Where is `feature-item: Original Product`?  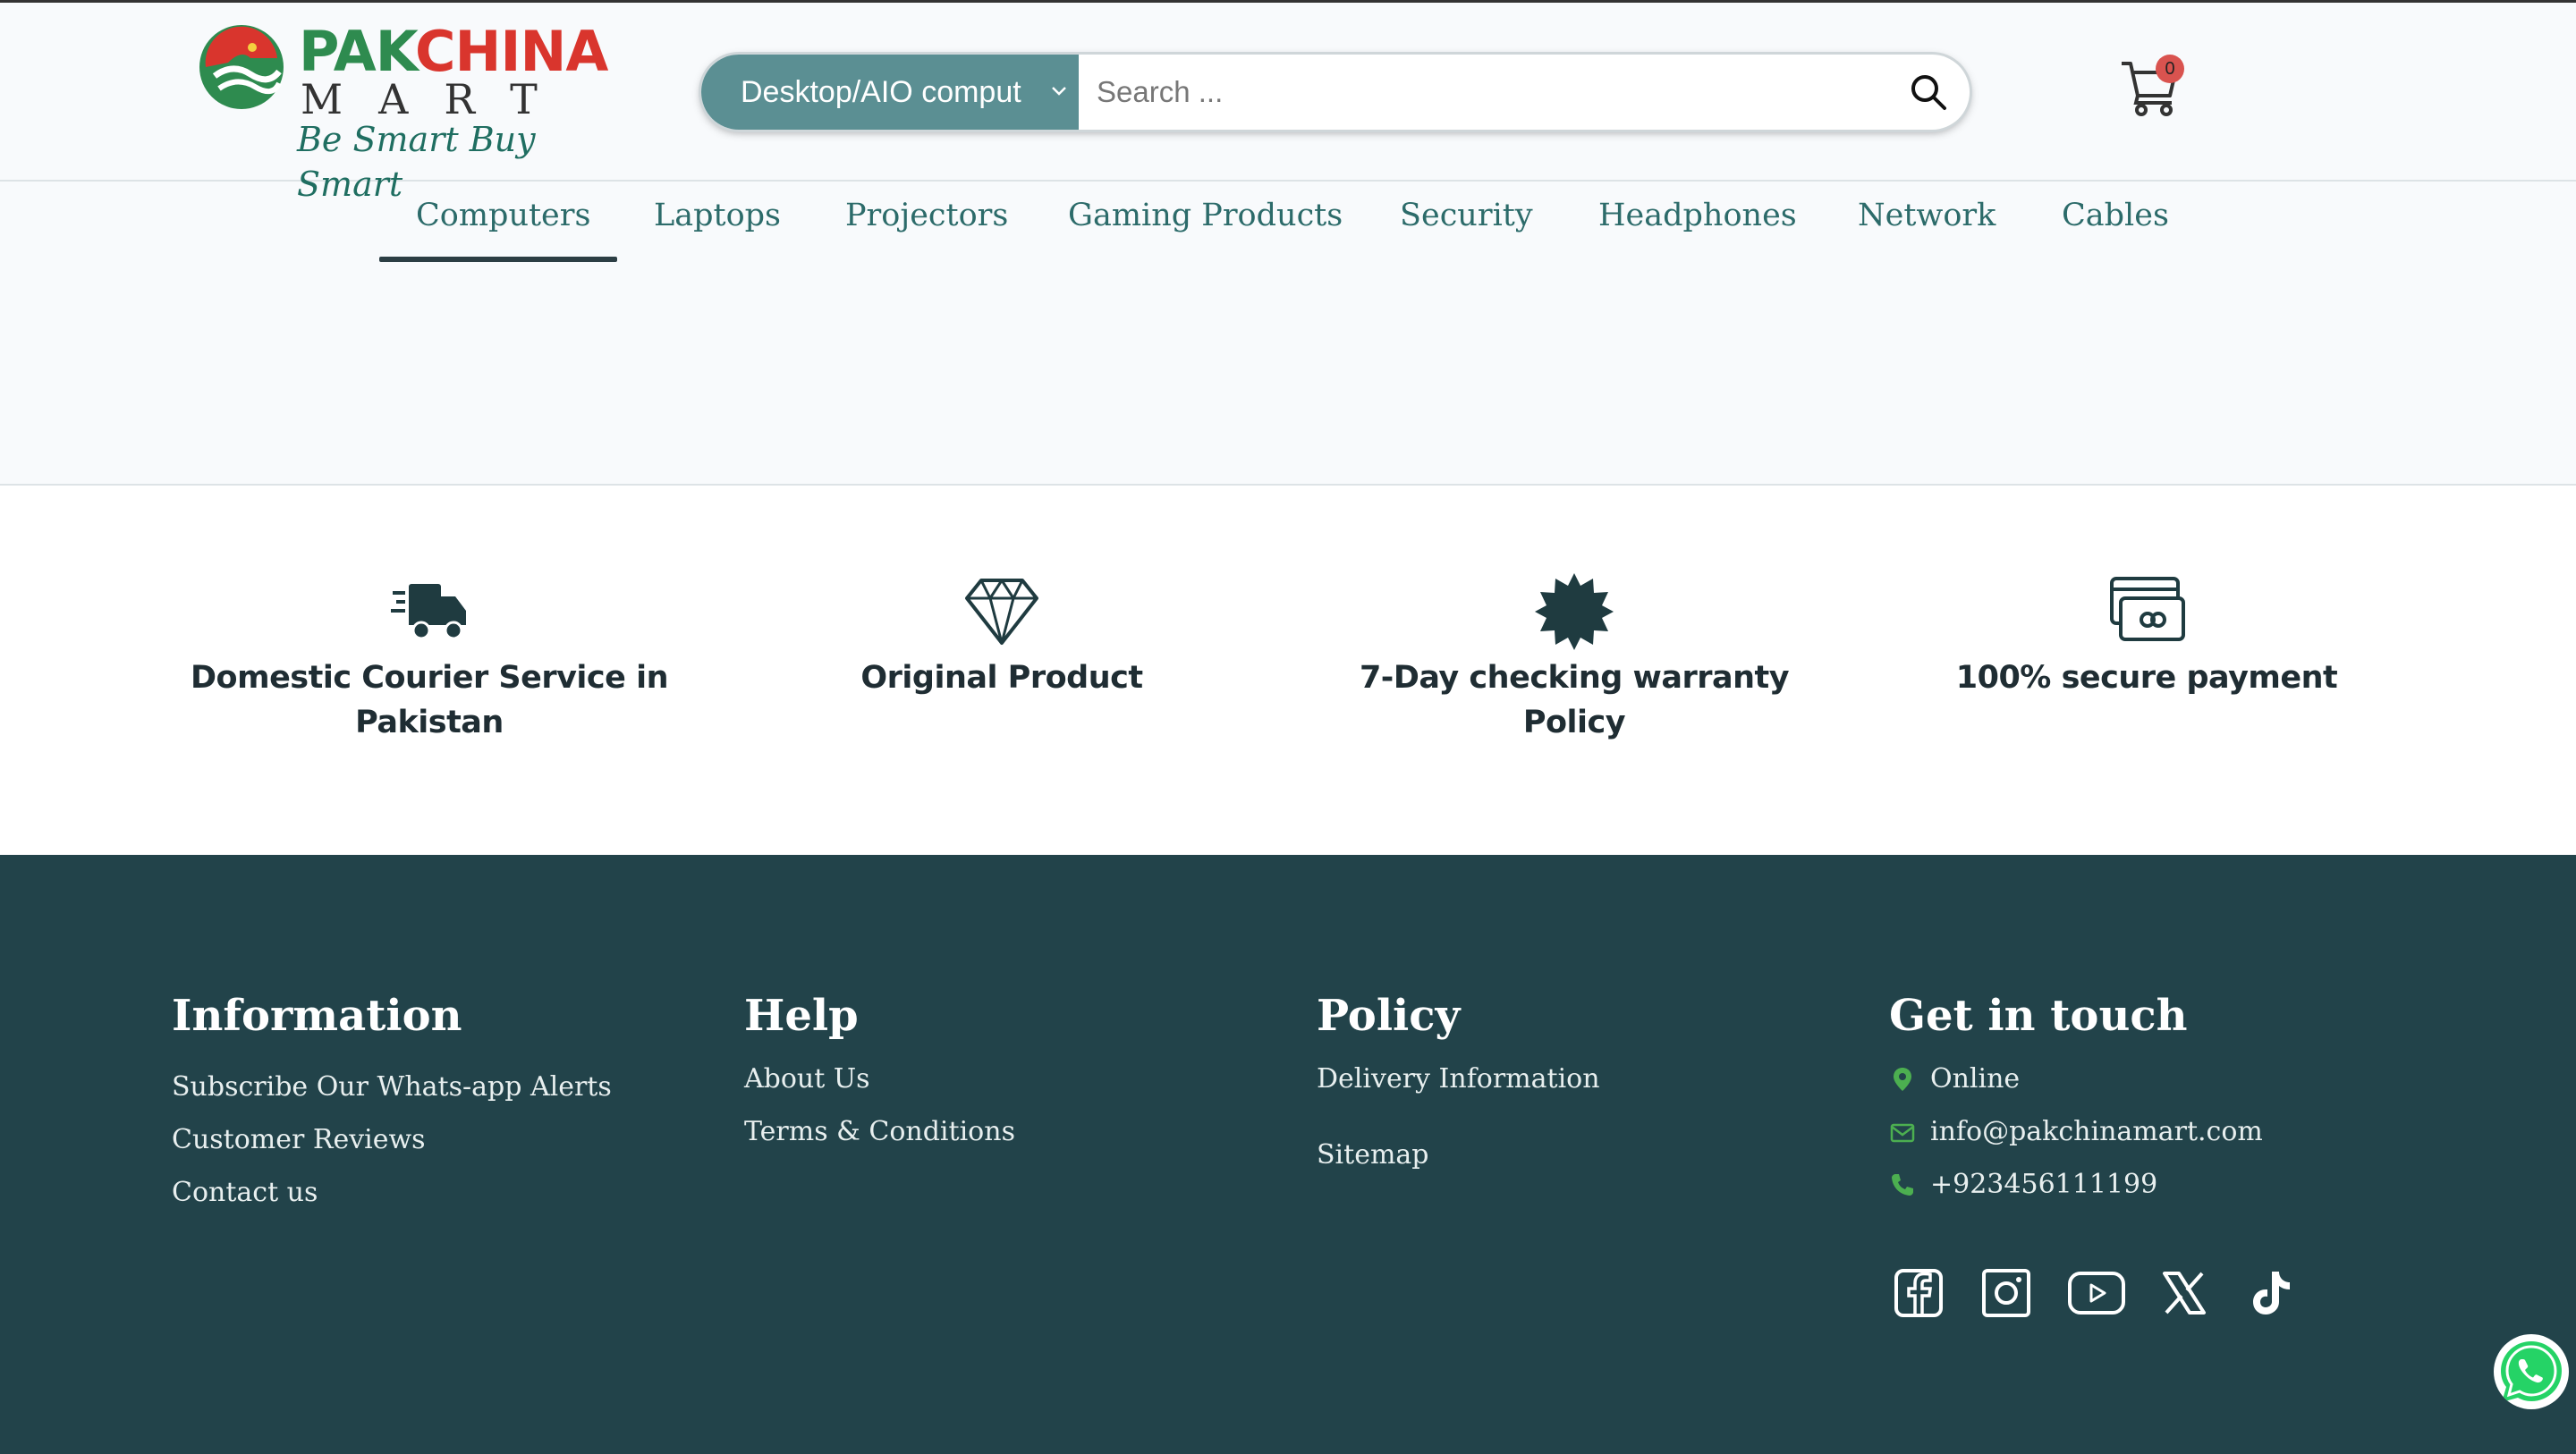 feature-item: Original Product is located at coordinates (1001, 636).